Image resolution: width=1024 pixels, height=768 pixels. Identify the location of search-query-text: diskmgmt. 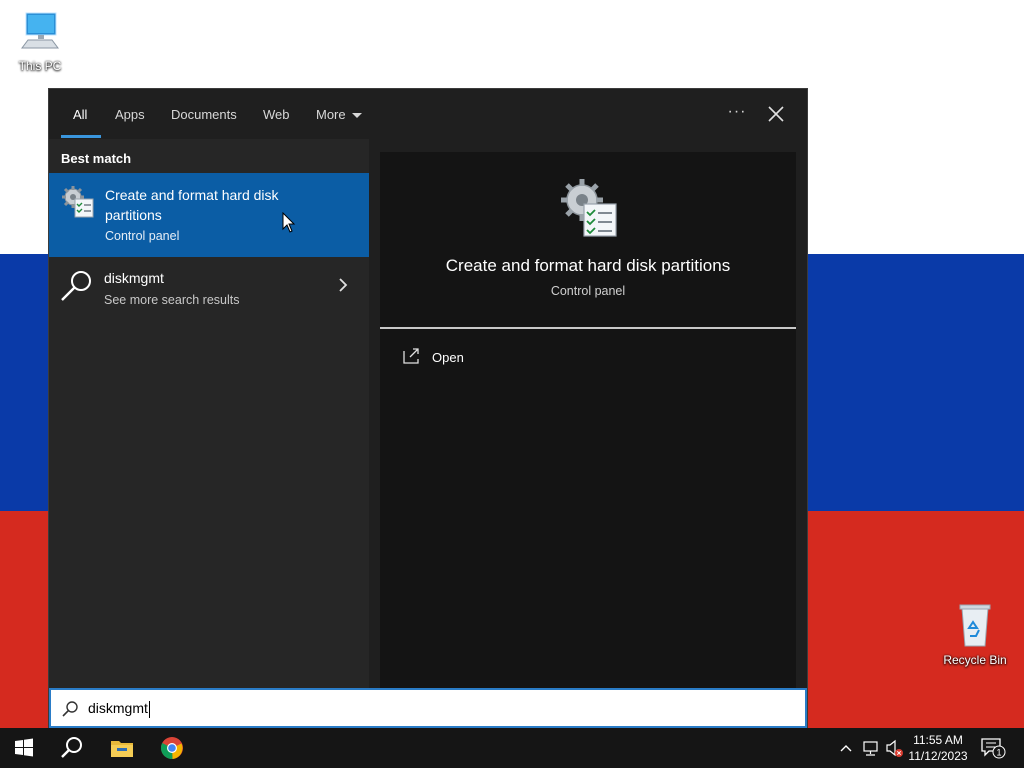
(118, 708).